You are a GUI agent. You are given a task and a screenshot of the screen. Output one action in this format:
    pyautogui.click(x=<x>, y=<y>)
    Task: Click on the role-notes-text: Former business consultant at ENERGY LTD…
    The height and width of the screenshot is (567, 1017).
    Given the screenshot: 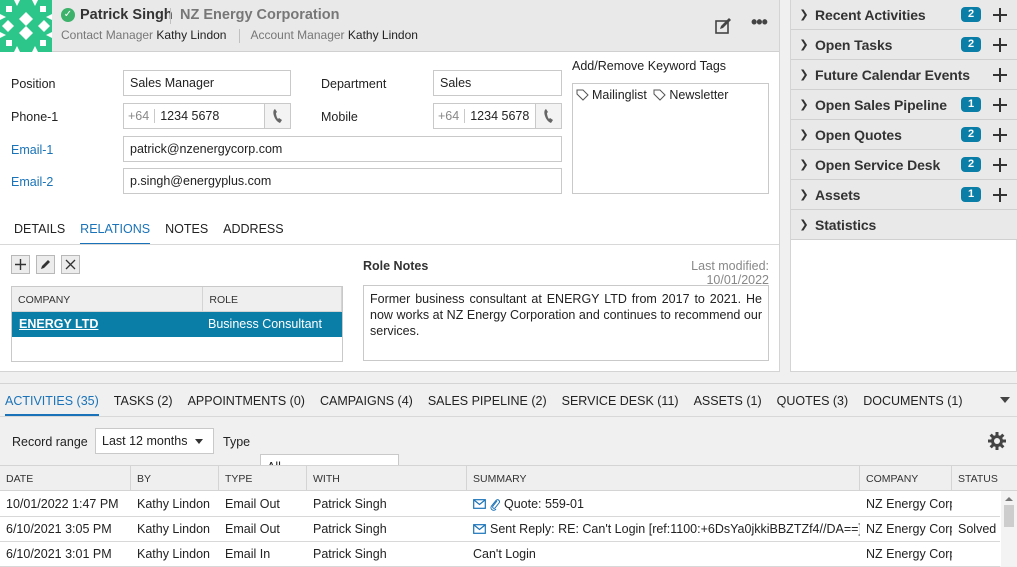 What is the action you would take?
    pyautogui.click(x=566, y=323)
    